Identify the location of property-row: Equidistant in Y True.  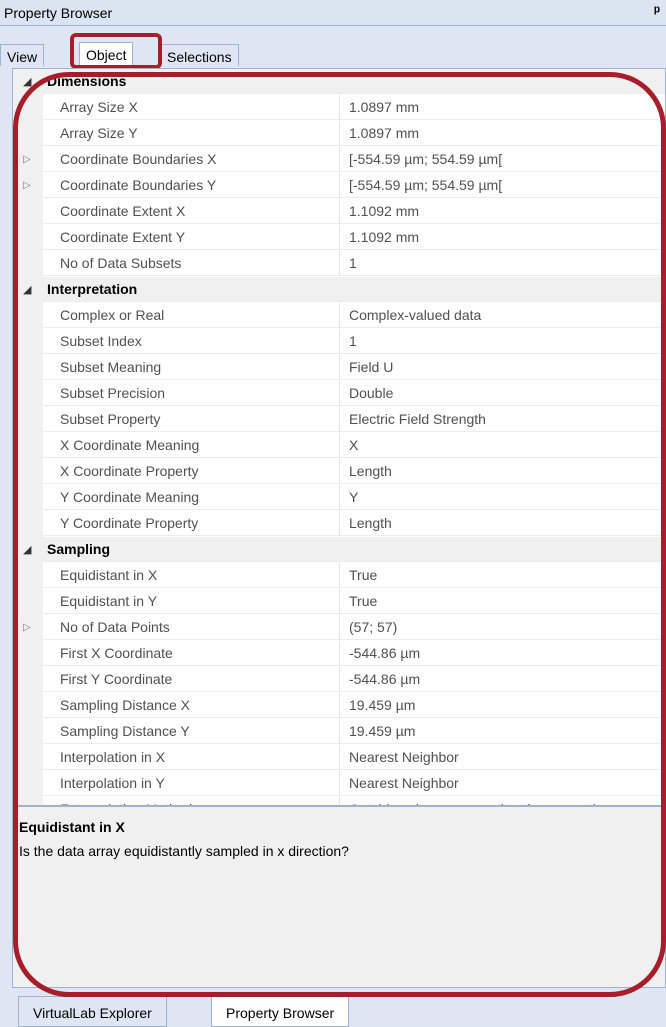
(339, 602).